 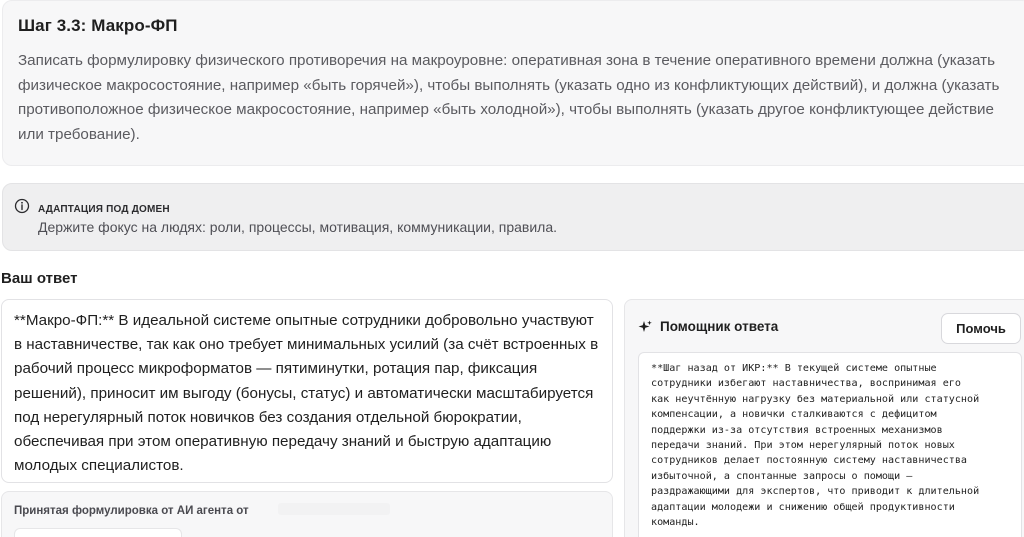 I want to click on answer-heading: Ваш ответ, so click(x=39, y=278).